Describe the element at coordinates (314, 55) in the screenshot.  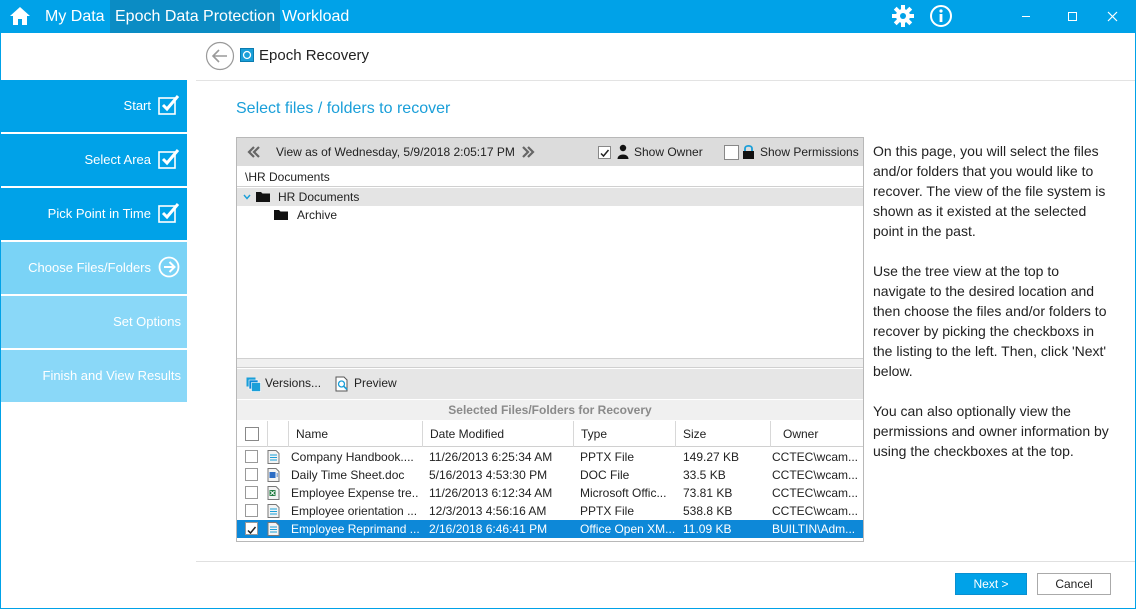
I see `page-title: Epoch Recovery` at that location.